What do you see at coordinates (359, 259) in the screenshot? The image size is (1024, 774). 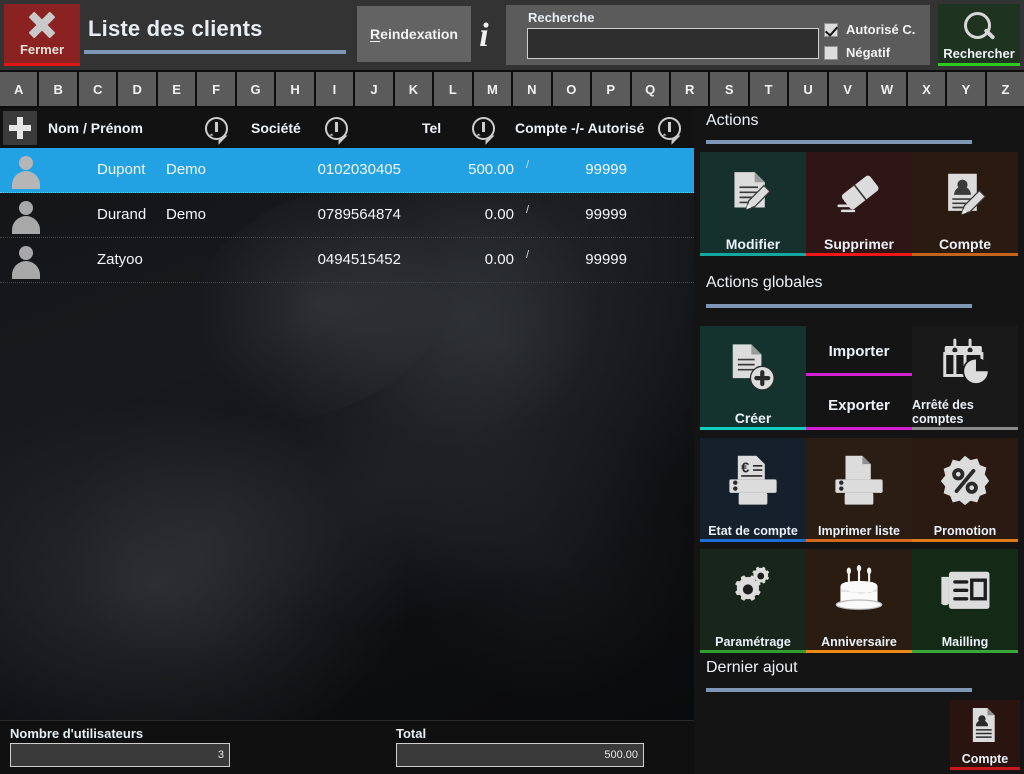 I see `cell-tel: 0494515452` at bounding box center [359, 259].